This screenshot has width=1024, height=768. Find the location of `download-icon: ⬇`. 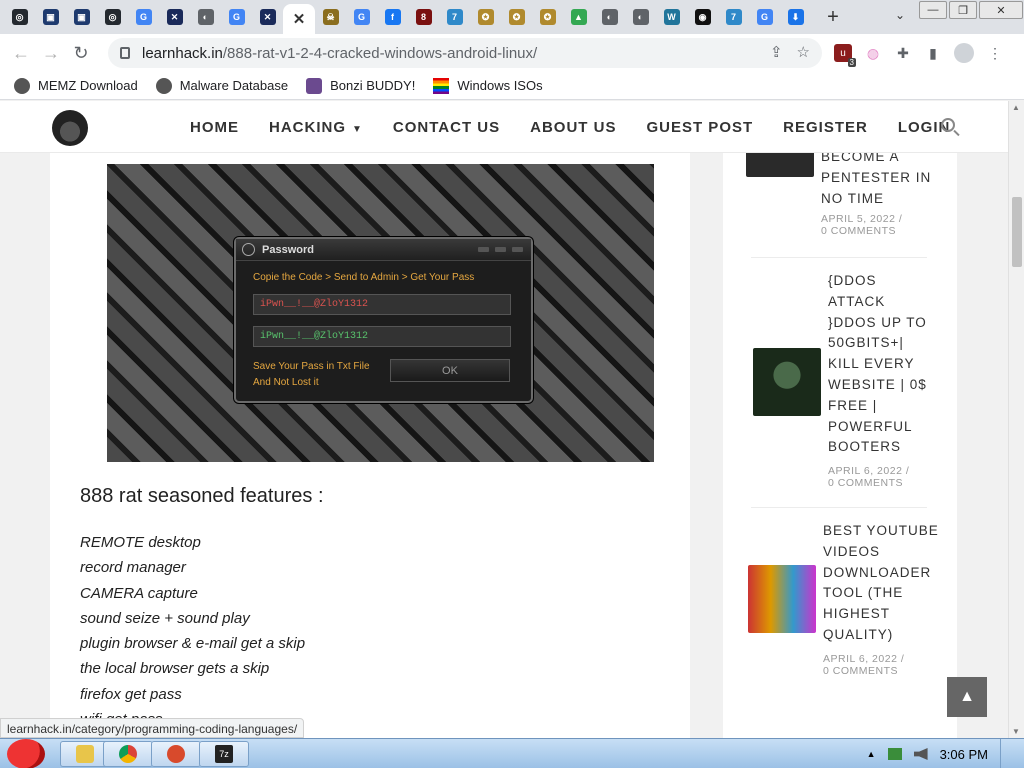

download-icon: ⬇ is located at coordinates (795, 17).